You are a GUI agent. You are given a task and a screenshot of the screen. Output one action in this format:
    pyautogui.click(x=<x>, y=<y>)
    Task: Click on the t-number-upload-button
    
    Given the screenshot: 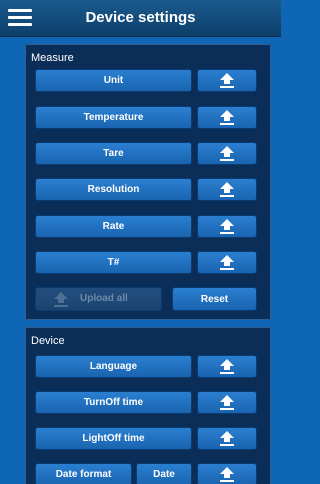 What is the action you would take?
    pyautogui.click(x=227, y=262)
    